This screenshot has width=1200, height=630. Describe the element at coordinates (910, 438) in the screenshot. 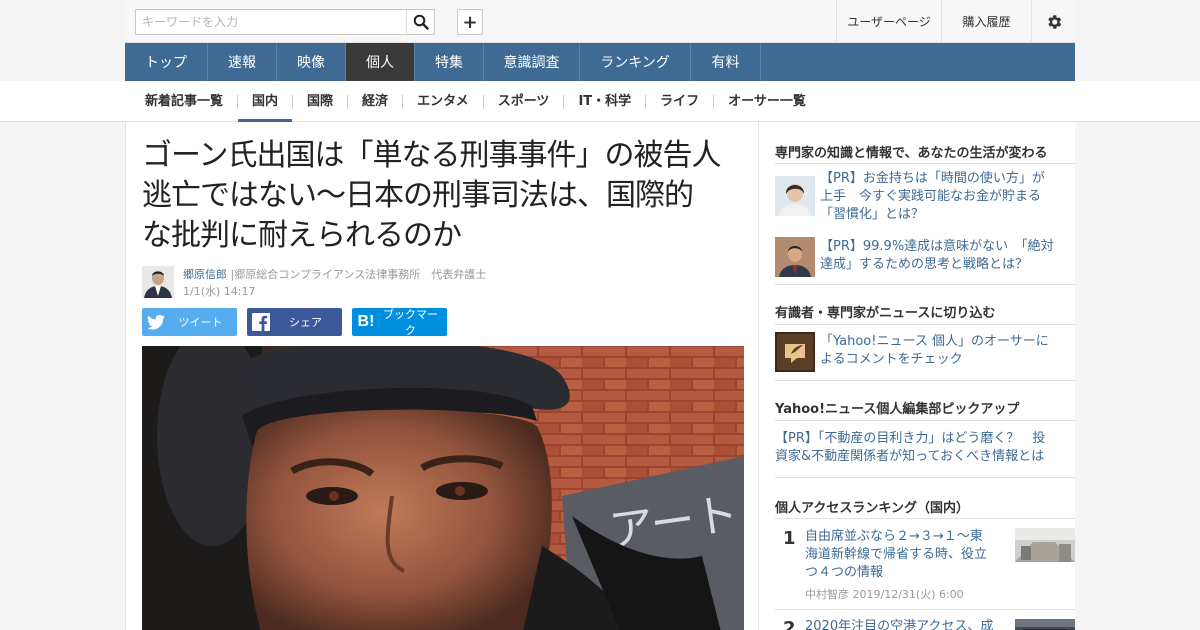

I see `pickup-line: 【PR】「不動産の目利き力」はどう磨く？ 投` at that location.